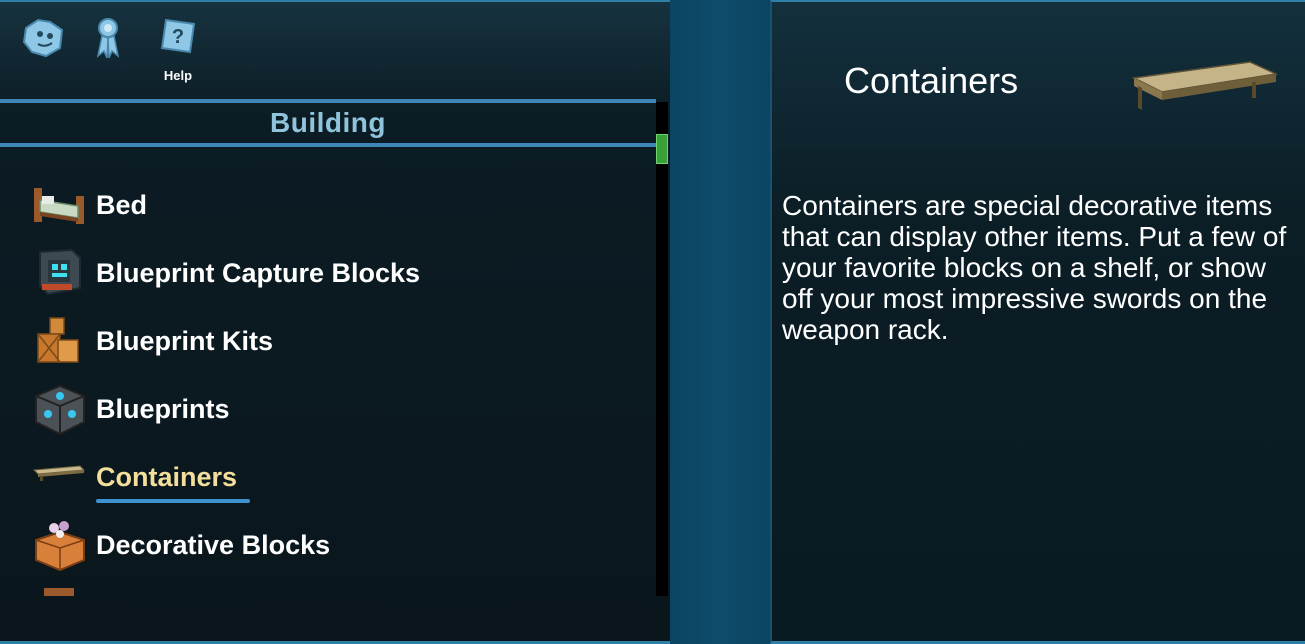 This screenshot has height=644, width=1305. Describe the element at coordinates (163, 409) in the screenshot. I see `list-item-label: Blueprints` at that location.